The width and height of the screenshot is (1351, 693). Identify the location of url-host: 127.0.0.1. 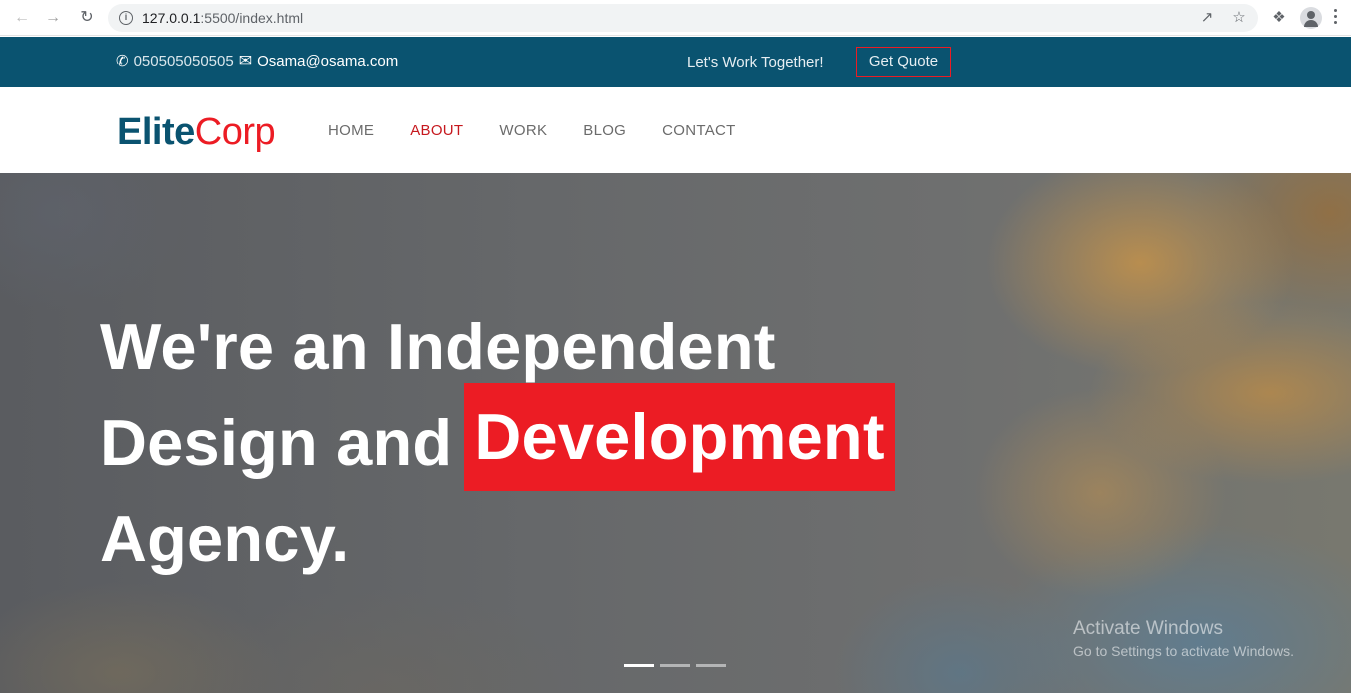
(171, 18).